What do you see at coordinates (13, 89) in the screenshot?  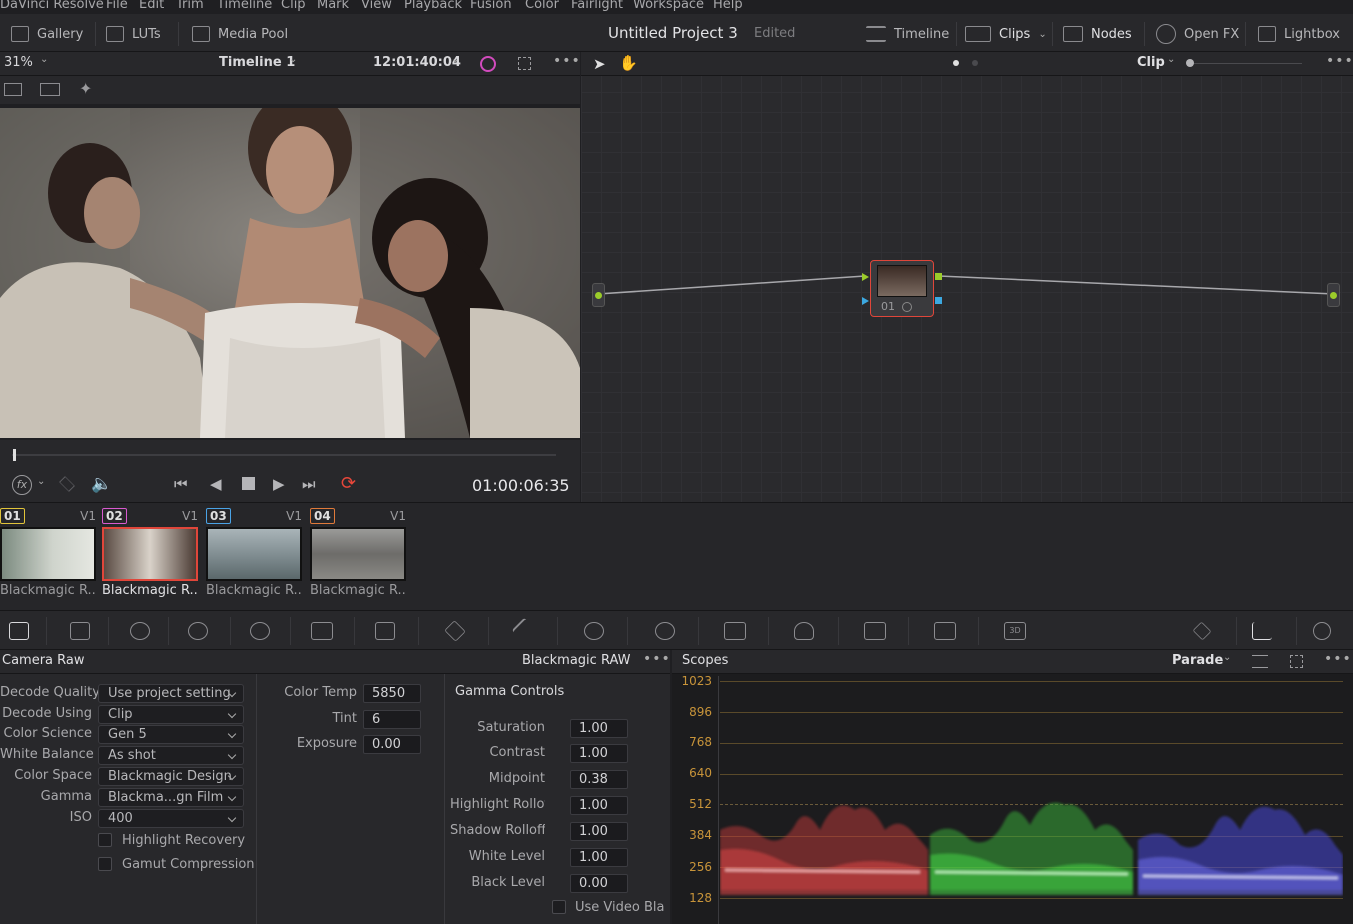 I see `split-view-icon` at bounding box center [13, 89].